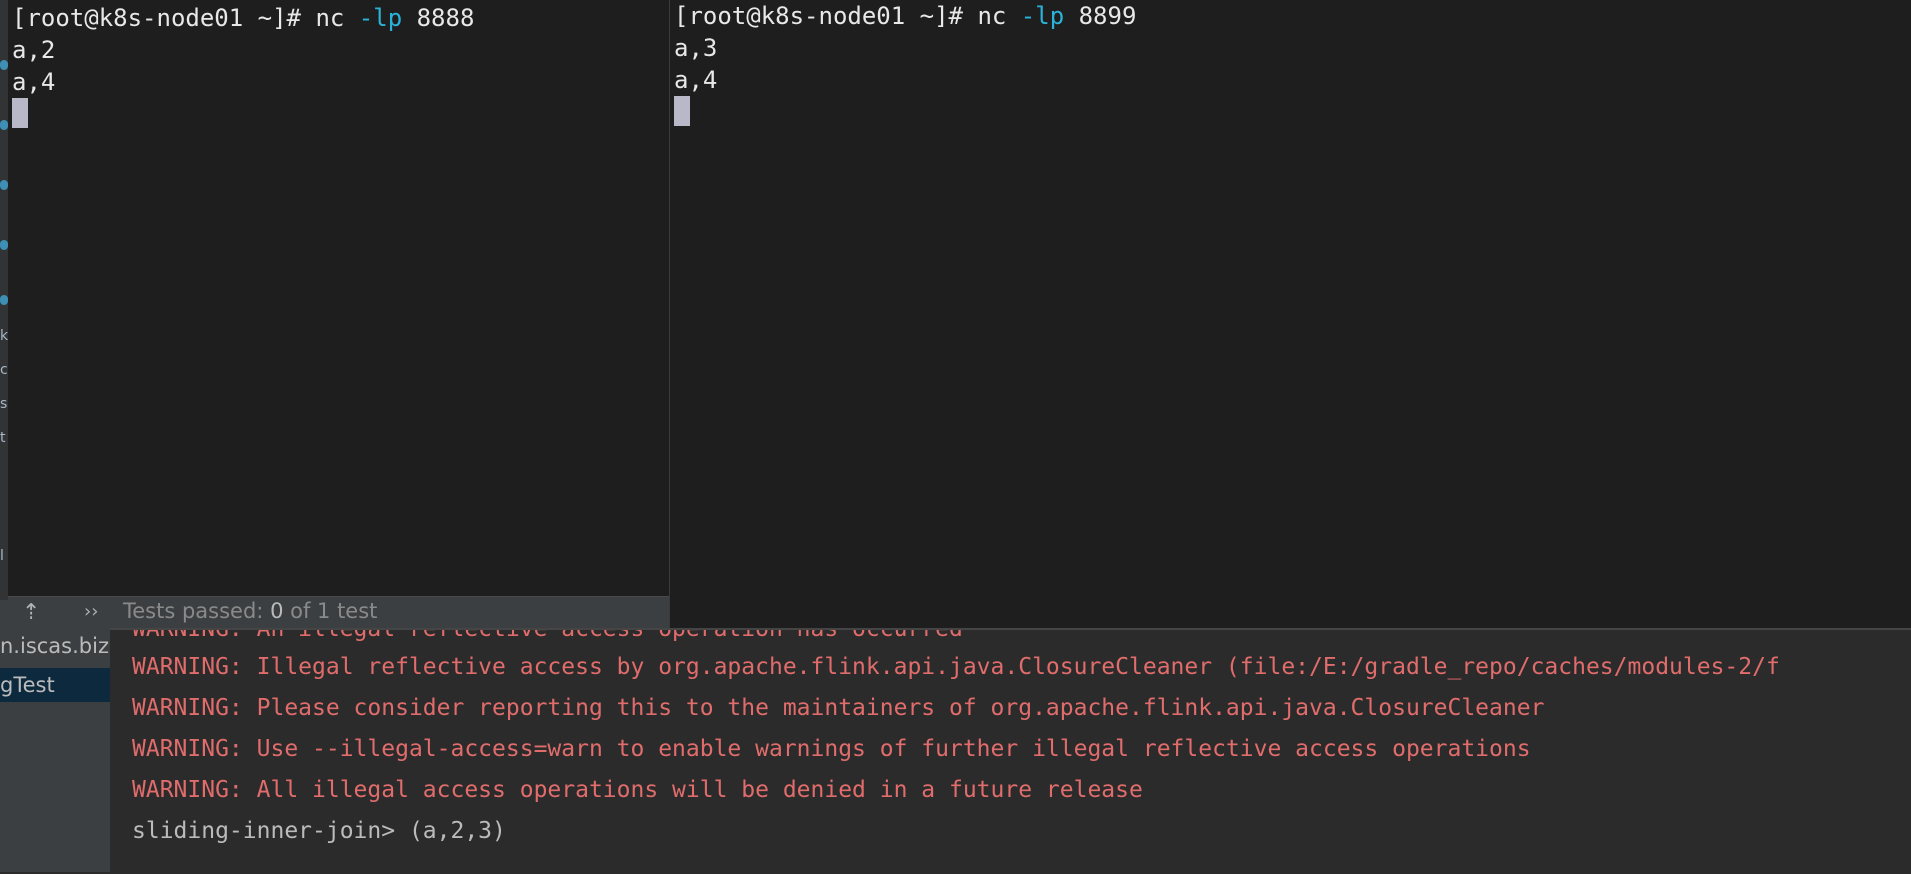  What do you see at coordinates (4, 404) in the screenshot?
I see `sidebar-fragment: s` at bounding box center [4, 404].